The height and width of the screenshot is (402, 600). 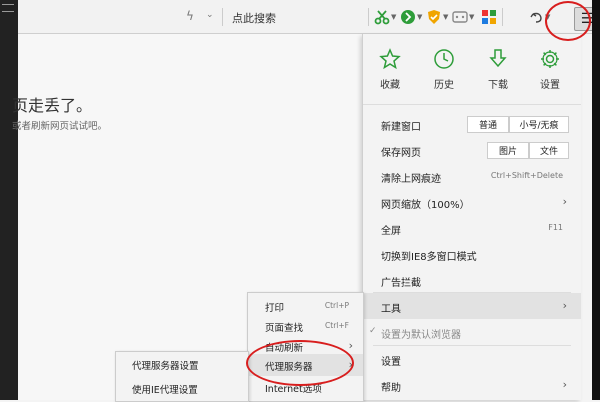 What do you see at coordinates (472, 359) in the screenshot?
I see `menu-item-settings: 设置` at bounding box center [472, 359].